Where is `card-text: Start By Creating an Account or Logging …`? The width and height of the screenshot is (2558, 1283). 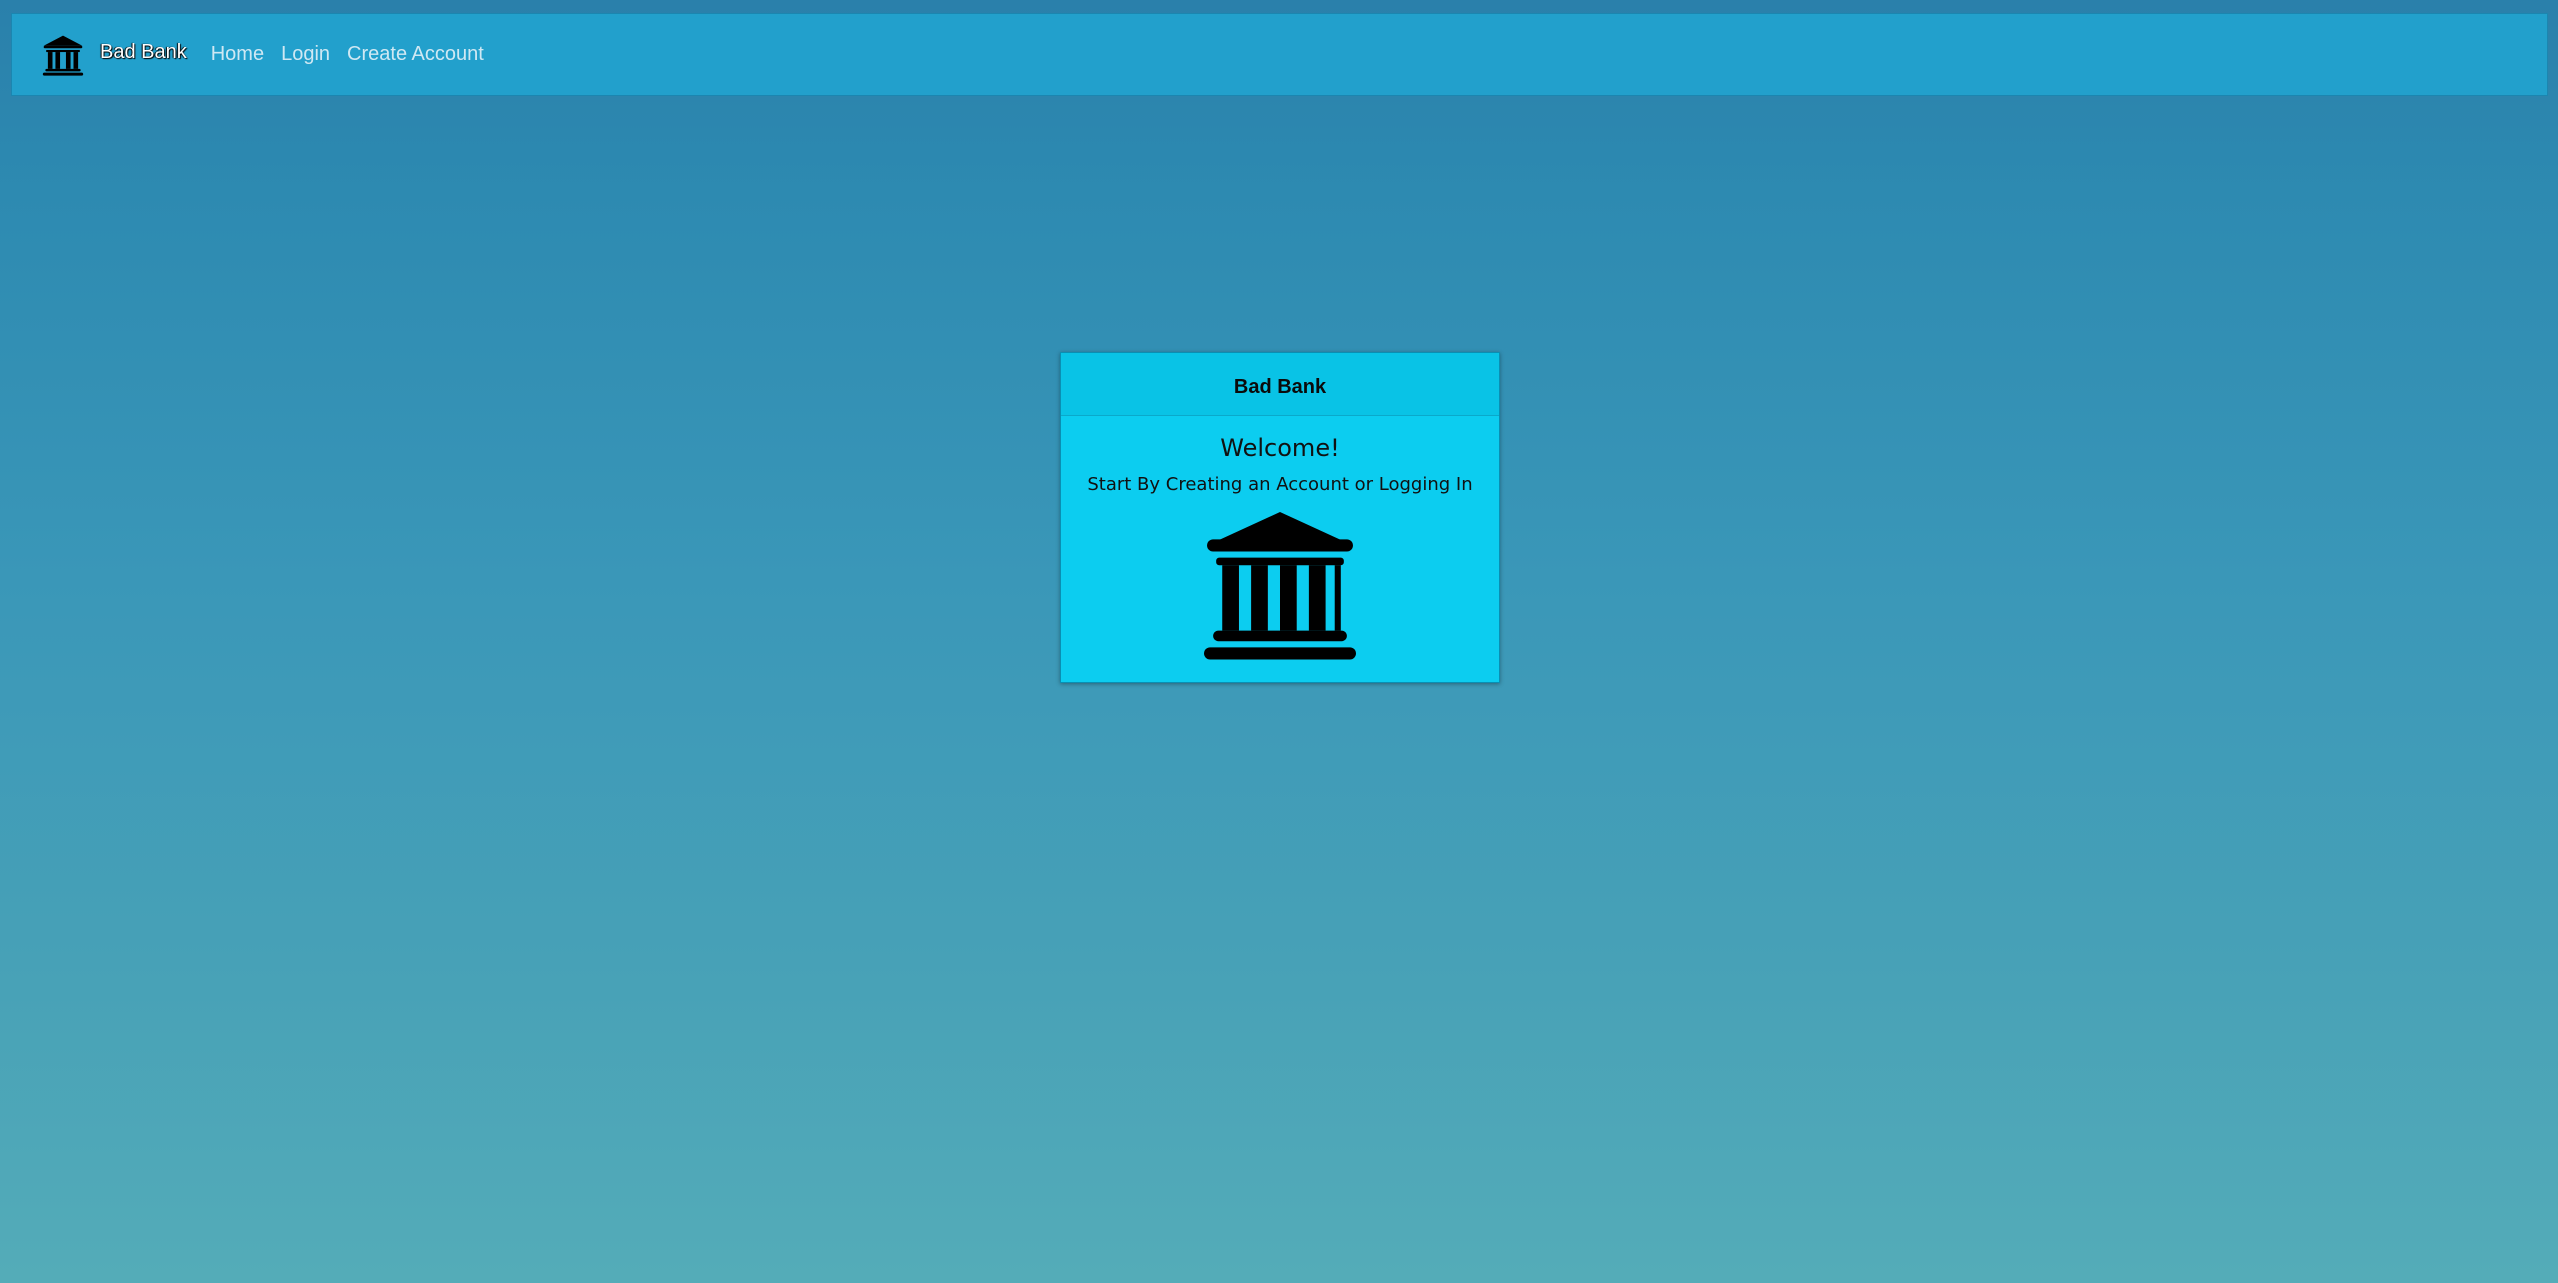
card-text: Start By Creating an Account or Logging … is located at coordinates (1280, 484).